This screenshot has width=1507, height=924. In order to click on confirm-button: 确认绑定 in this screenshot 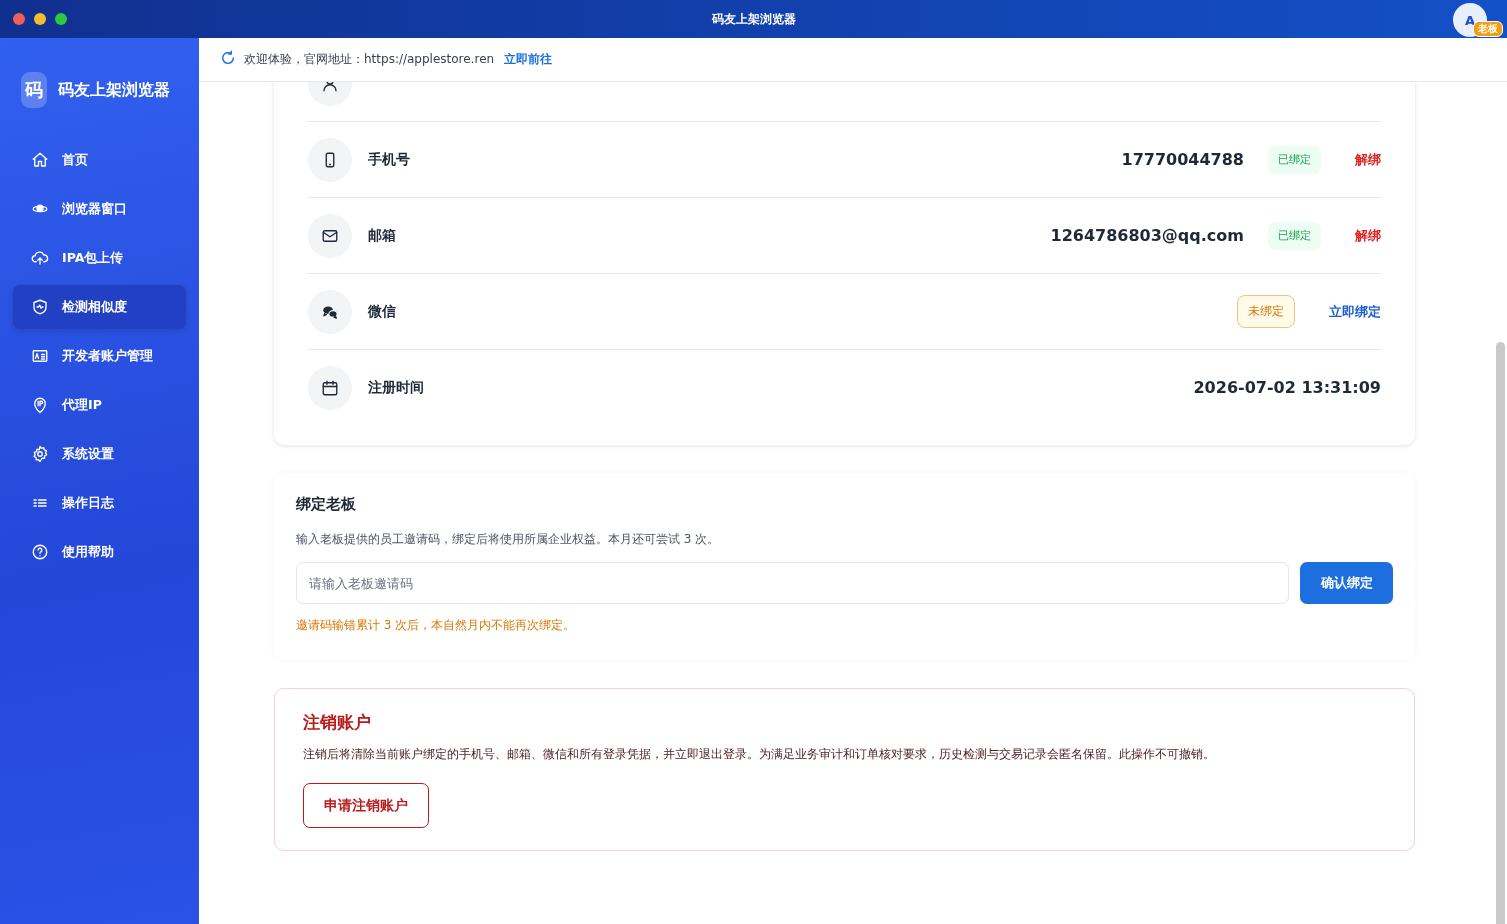, I will do `click(1346, 583)`.